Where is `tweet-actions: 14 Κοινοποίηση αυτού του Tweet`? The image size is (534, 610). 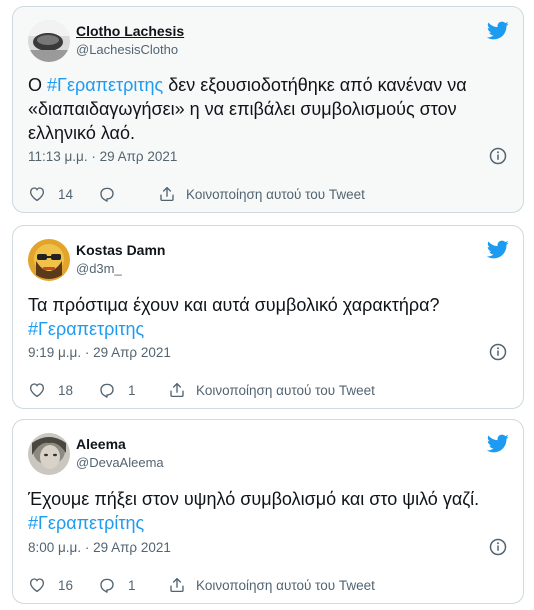
tweet-actions: 14 Κοινοποίηση αυτού του Tweet is located at coordinates (268, 195).